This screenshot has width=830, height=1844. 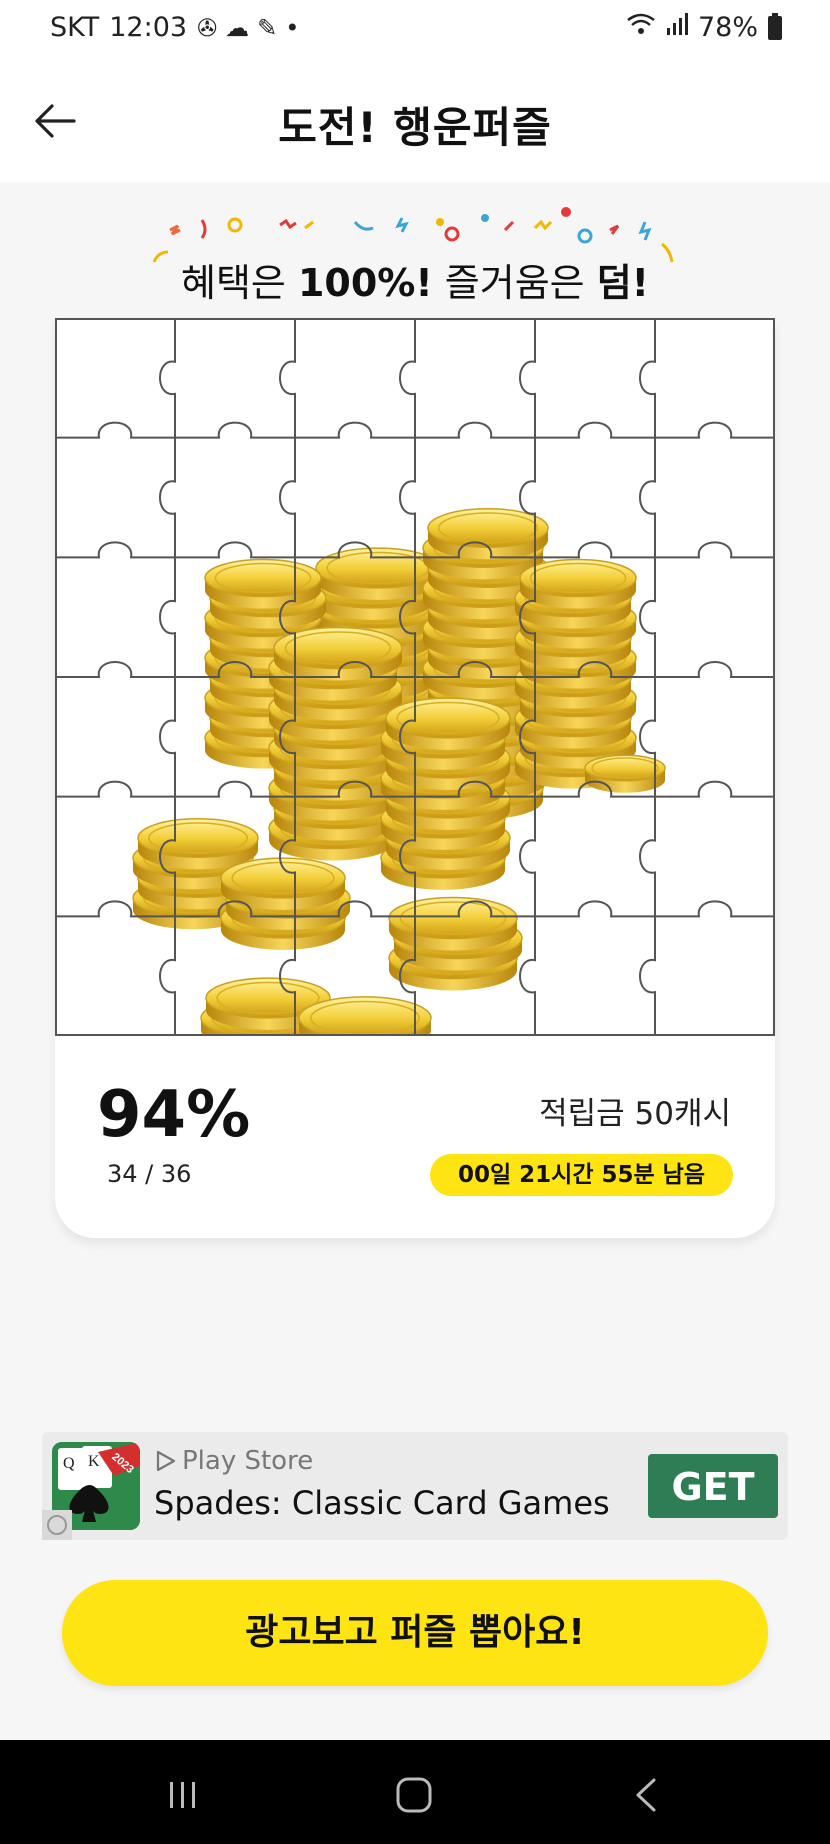 I want to click on battery-icon, so click(x=775, y=26).